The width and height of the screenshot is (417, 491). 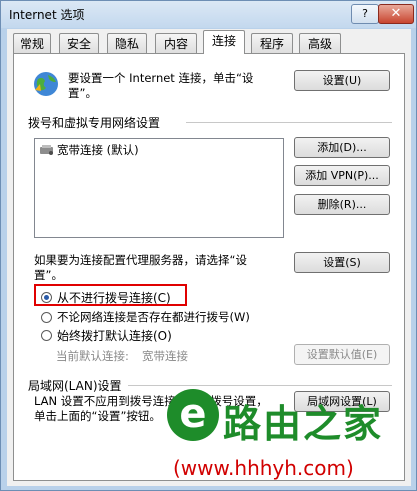 I want to click on globe-icon, so click(x=46, y=84).